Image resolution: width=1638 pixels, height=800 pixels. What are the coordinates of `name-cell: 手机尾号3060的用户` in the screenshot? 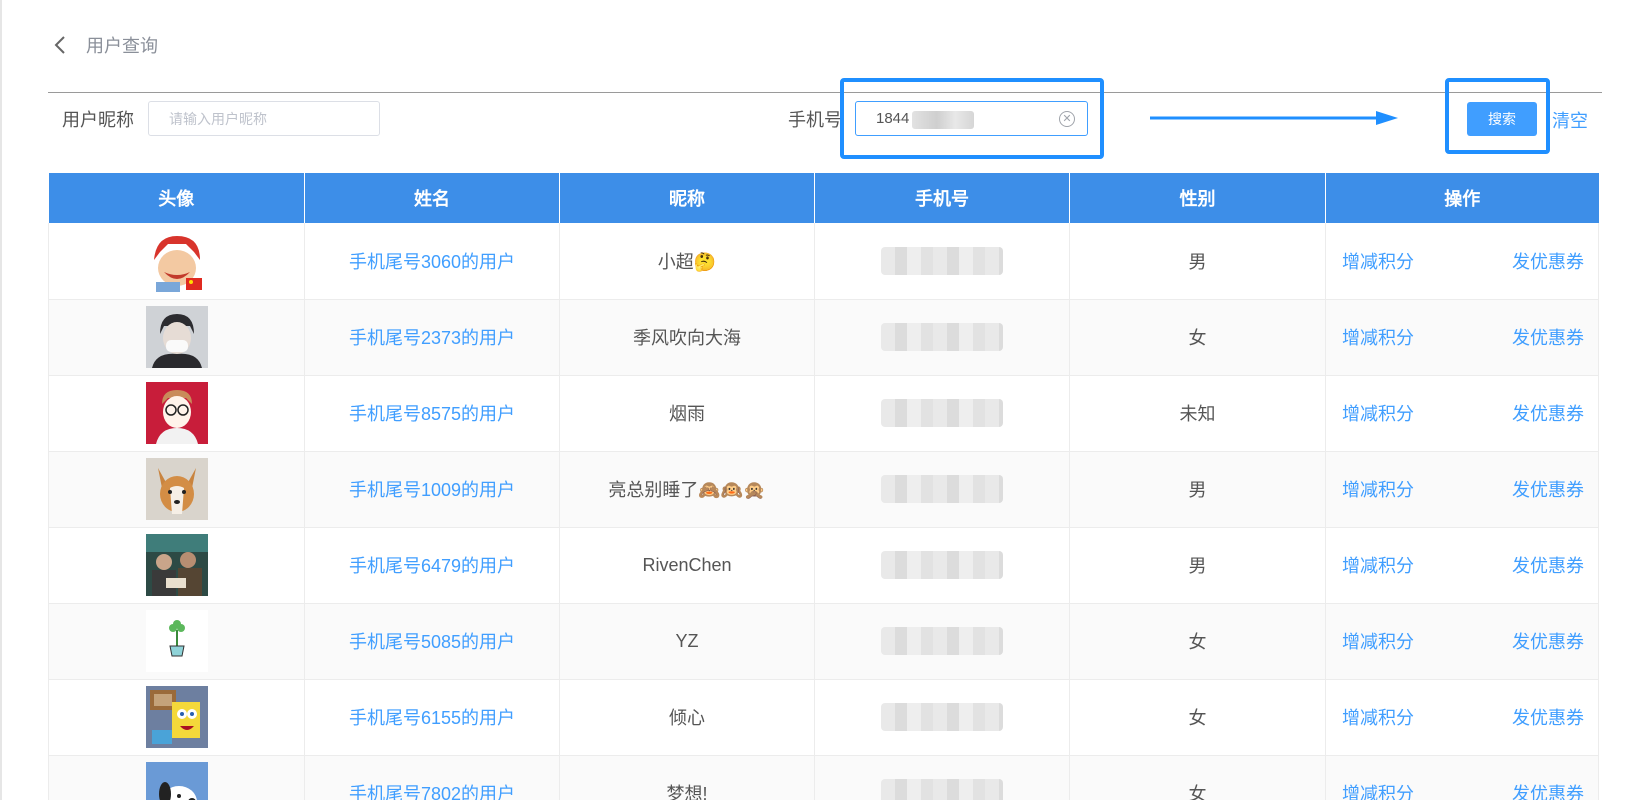 It's located at (432, 261).